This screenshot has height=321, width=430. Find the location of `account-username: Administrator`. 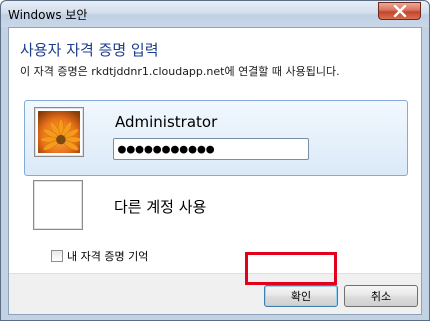

account-username: Administrator is located at coordinates (166, 122).